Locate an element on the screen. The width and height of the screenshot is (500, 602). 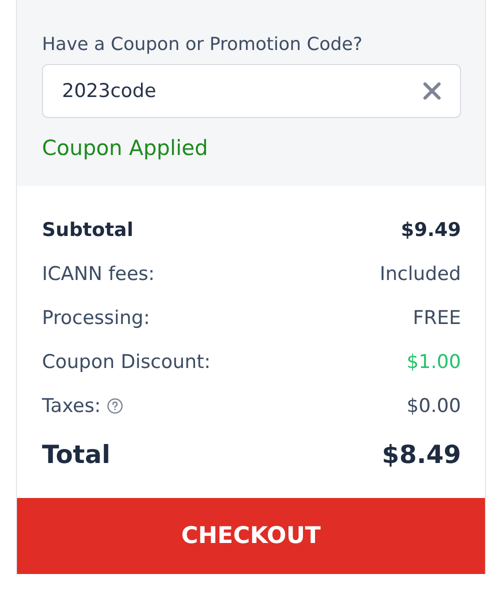
summary-label: Processing: is located at coordinates (96, 318).